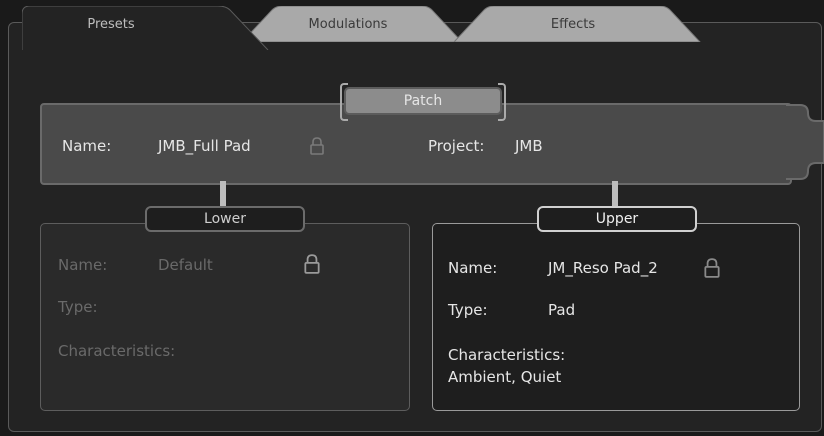 This screenshot has width=824, height=436. I want to click on upper-name-label: Name:, so click(473, 268).